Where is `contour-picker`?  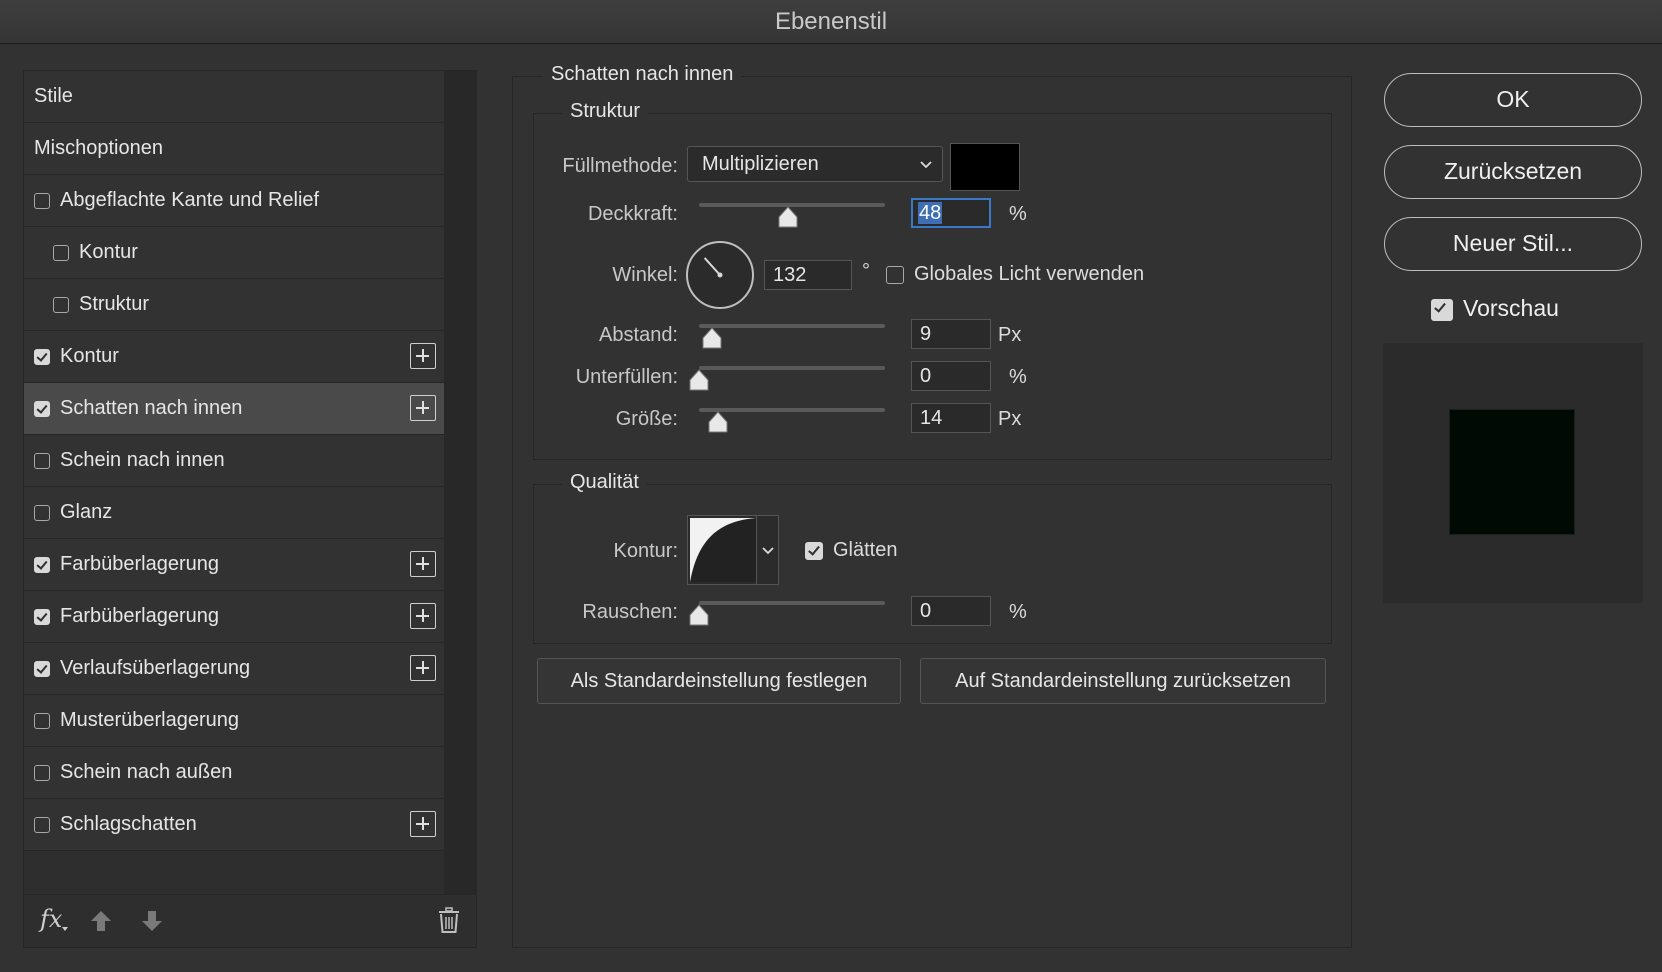 contour-picker is located at coordinates (733, 550).